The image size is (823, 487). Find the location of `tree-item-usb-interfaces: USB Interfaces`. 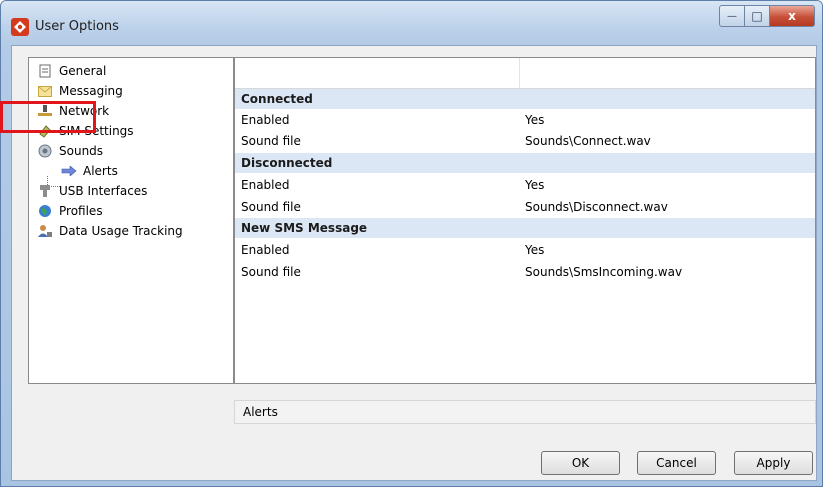

tree-item-usb-interfaces: USB Interfaces is located at coordinates (92, 191).